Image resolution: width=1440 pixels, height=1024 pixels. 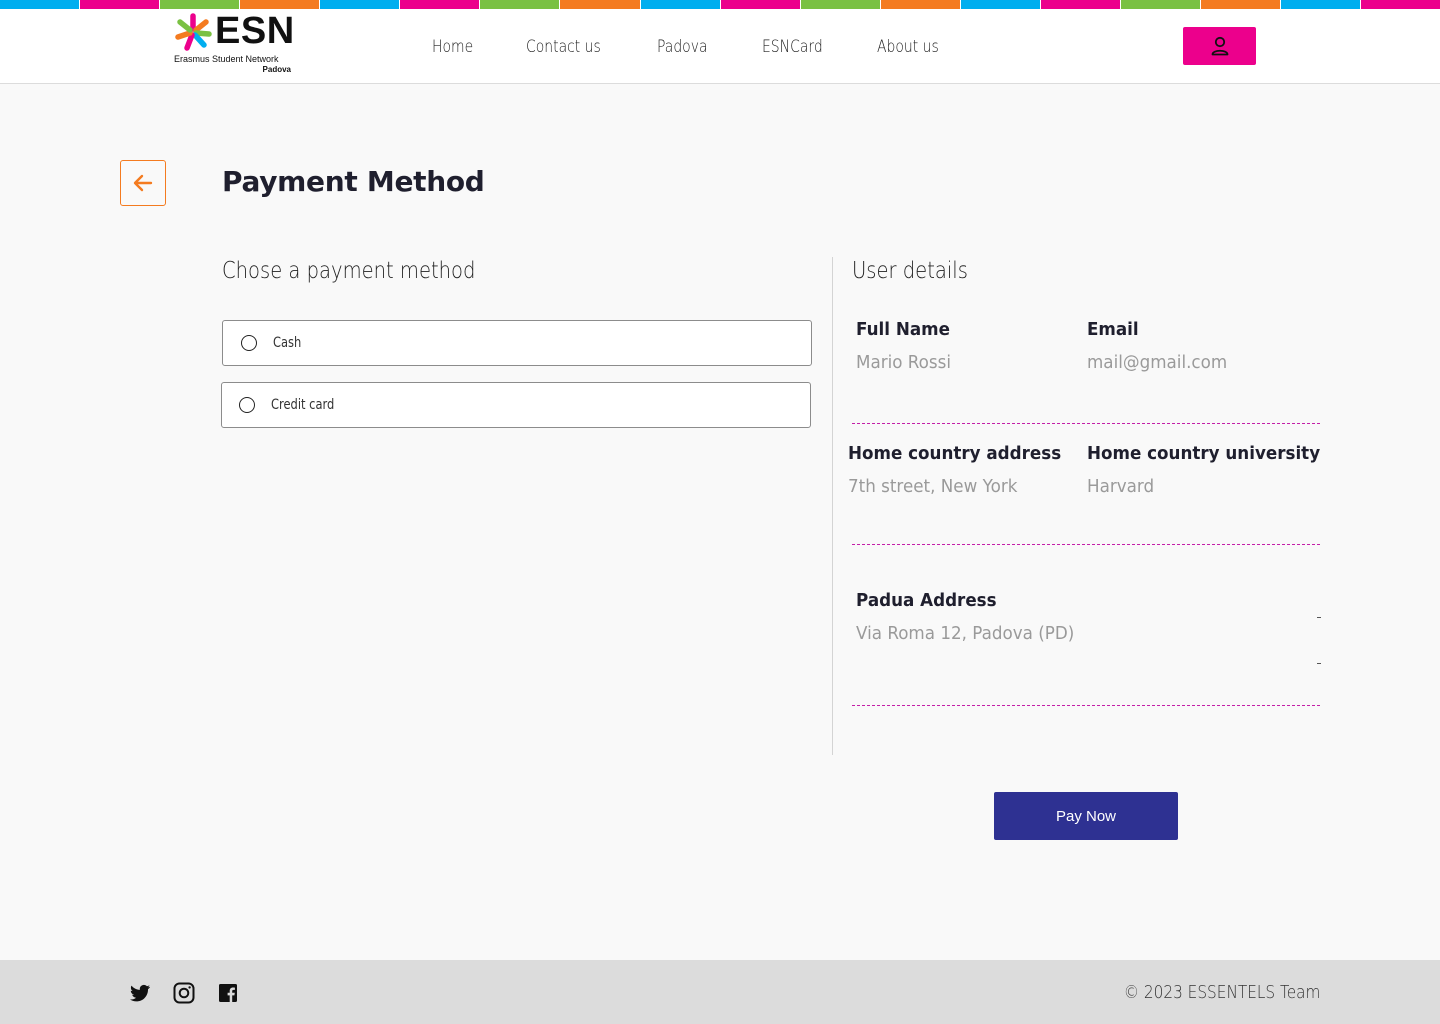 What do you see at coordinates (353, 181) in the screenshot?
I see `page-title: Payment Method` at bounding box center [353, 181].